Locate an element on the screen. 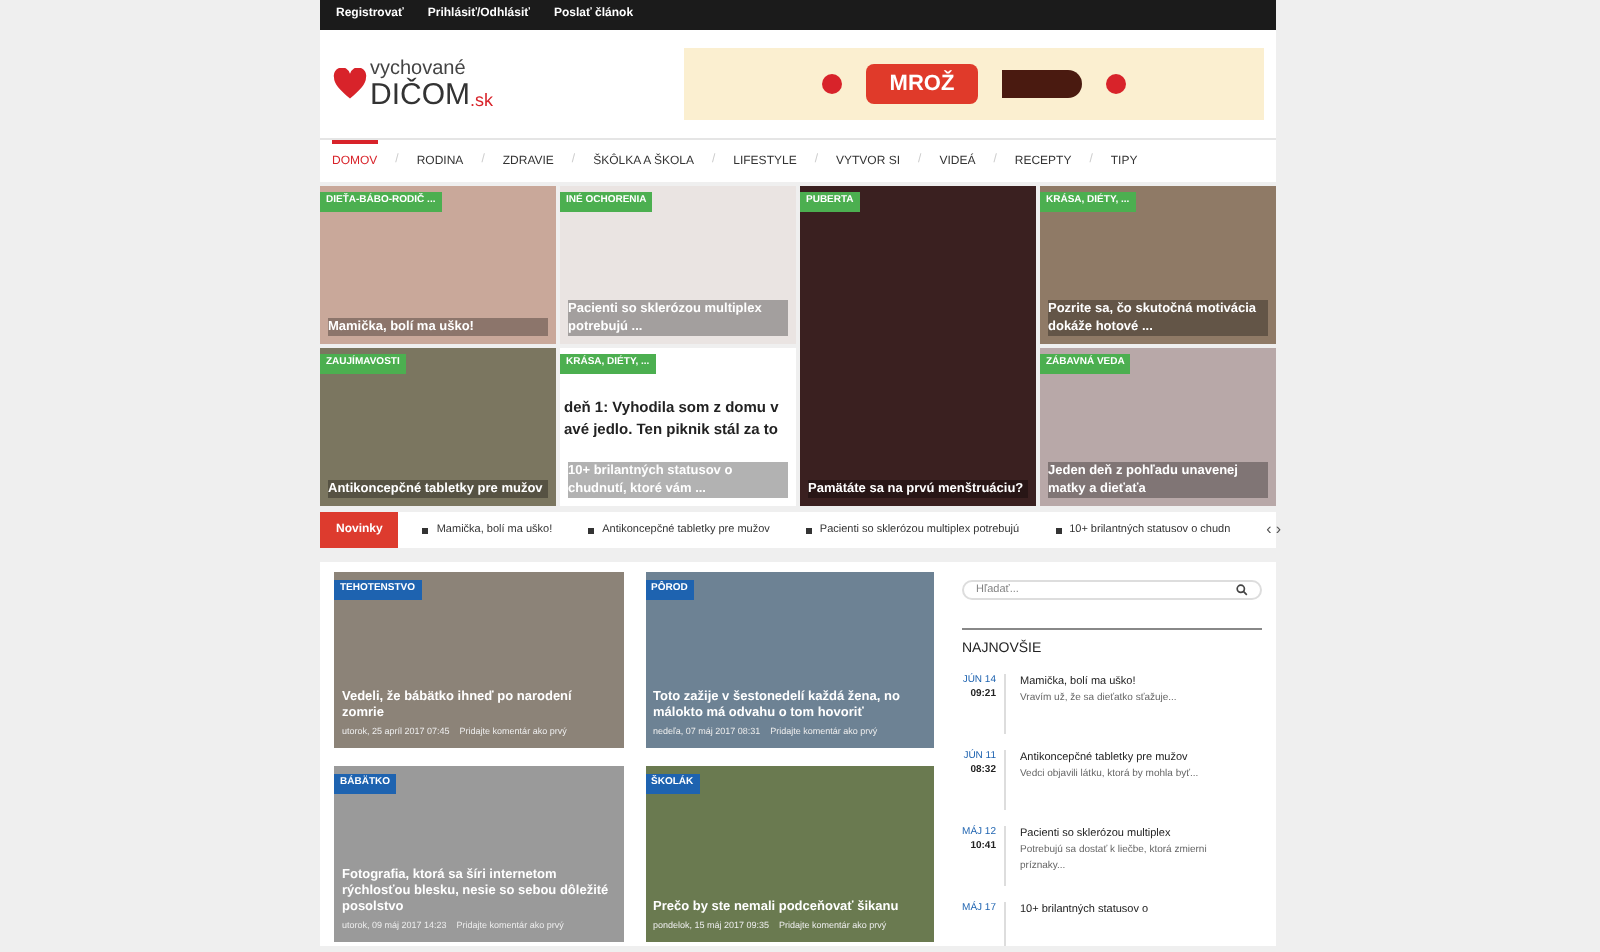 This screenshot has width=1600, height=952. ad-product-label: MROŽ is located at coordinates (922, 84).